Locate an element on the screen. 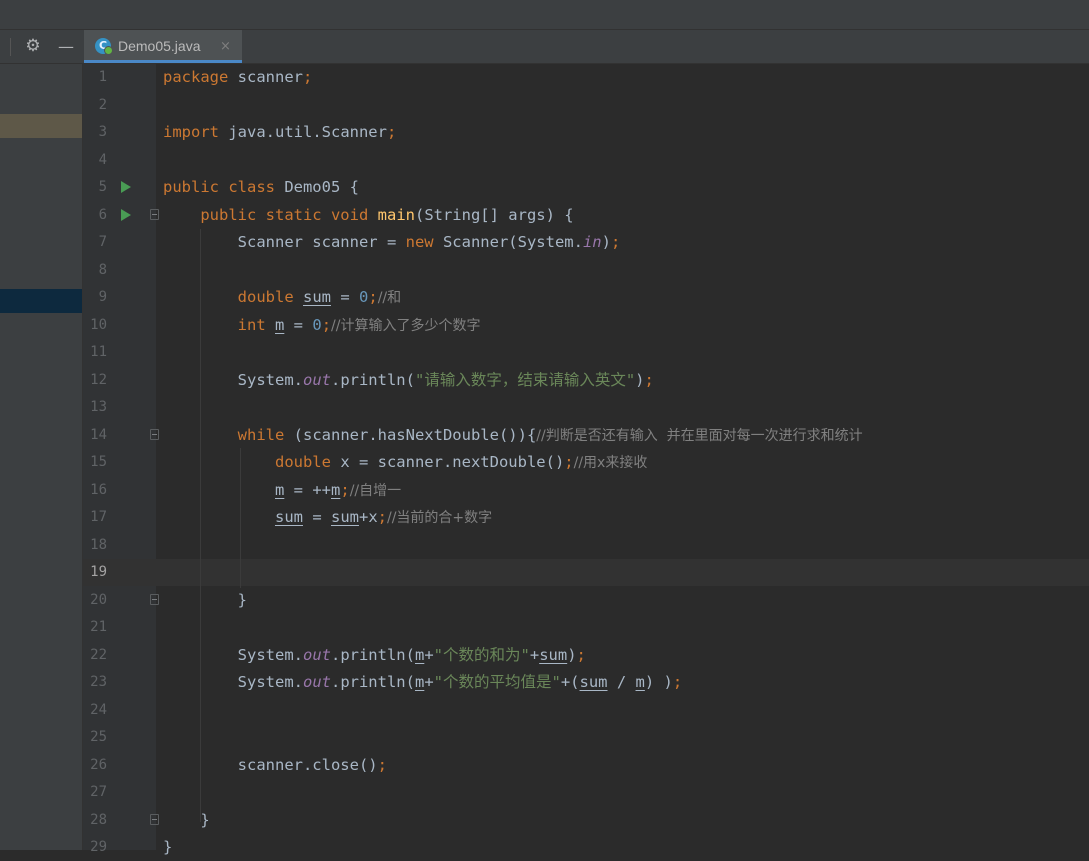 This screenshot has height=861, width=1089. project-tree-row-selected is located at coordinates (41, 301).